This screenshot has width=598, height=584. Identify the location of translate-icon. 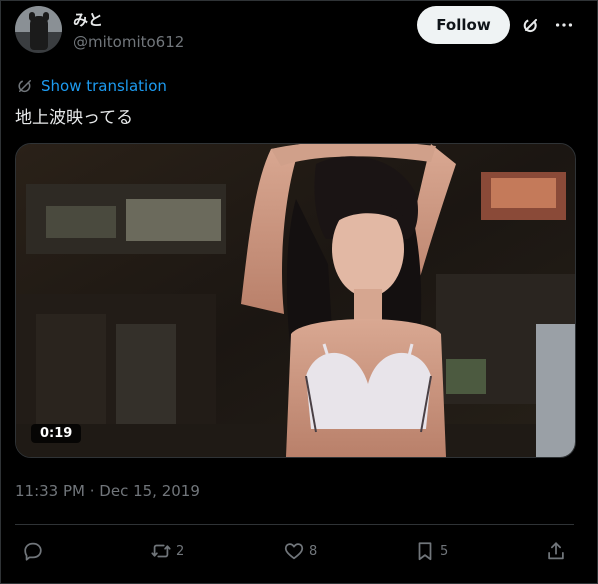
(24, 86).